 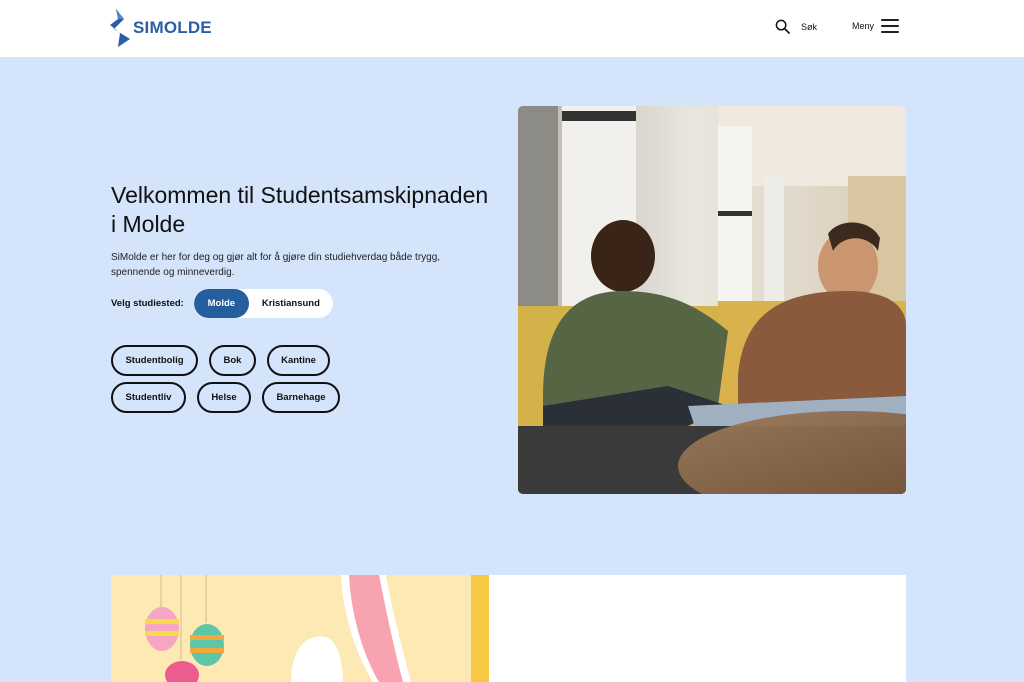 I want to click on logo: SIMOLDE, so click(x=161, y=28).